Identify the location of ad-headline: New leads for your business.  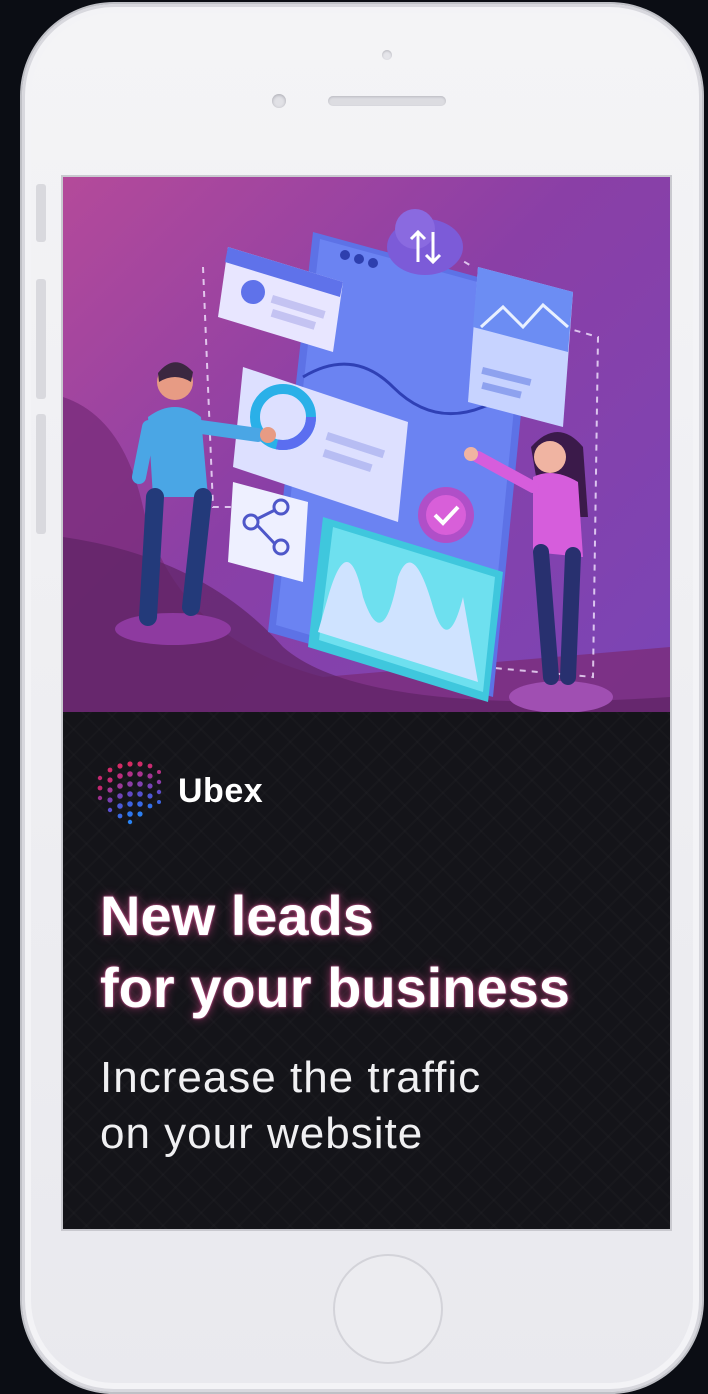
(380, 952).